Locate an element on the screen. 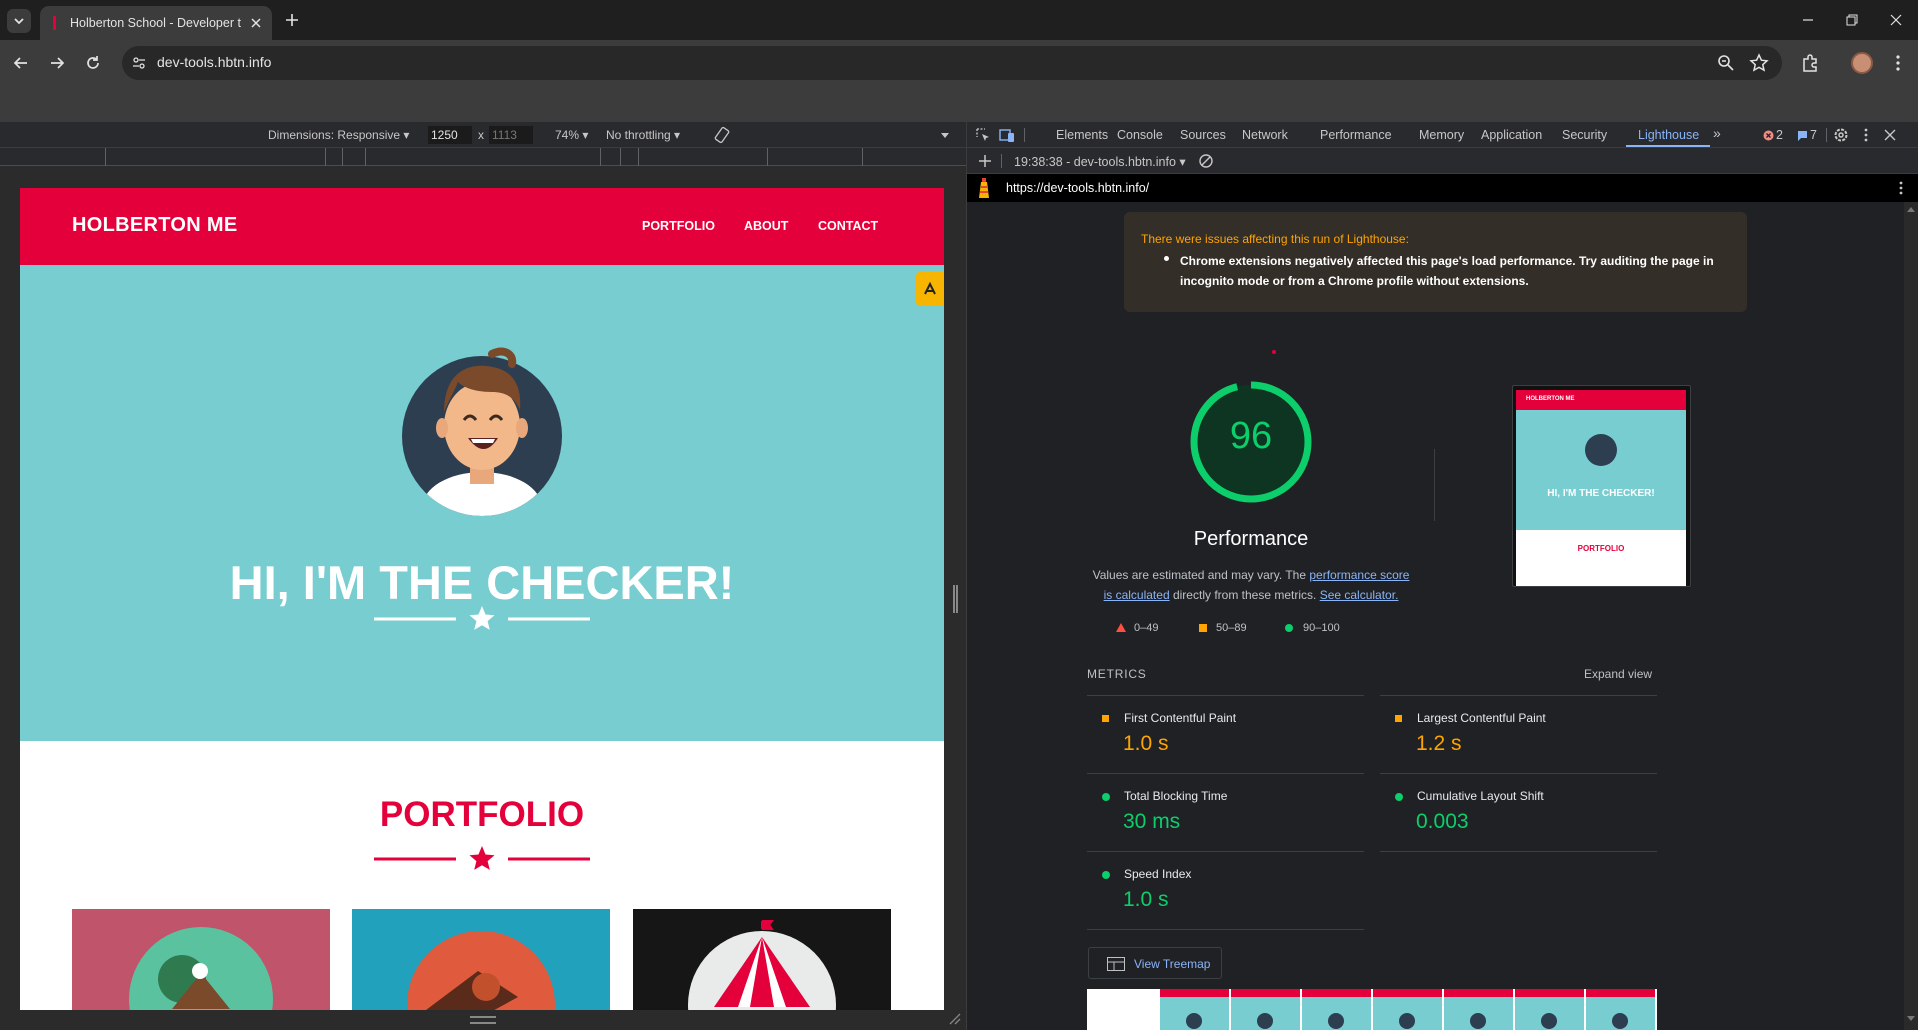 This screenshot has height=1030, width=1918. report-url: https://dev-tools.hbtn.info/ is located at coordinates (1077, 188).